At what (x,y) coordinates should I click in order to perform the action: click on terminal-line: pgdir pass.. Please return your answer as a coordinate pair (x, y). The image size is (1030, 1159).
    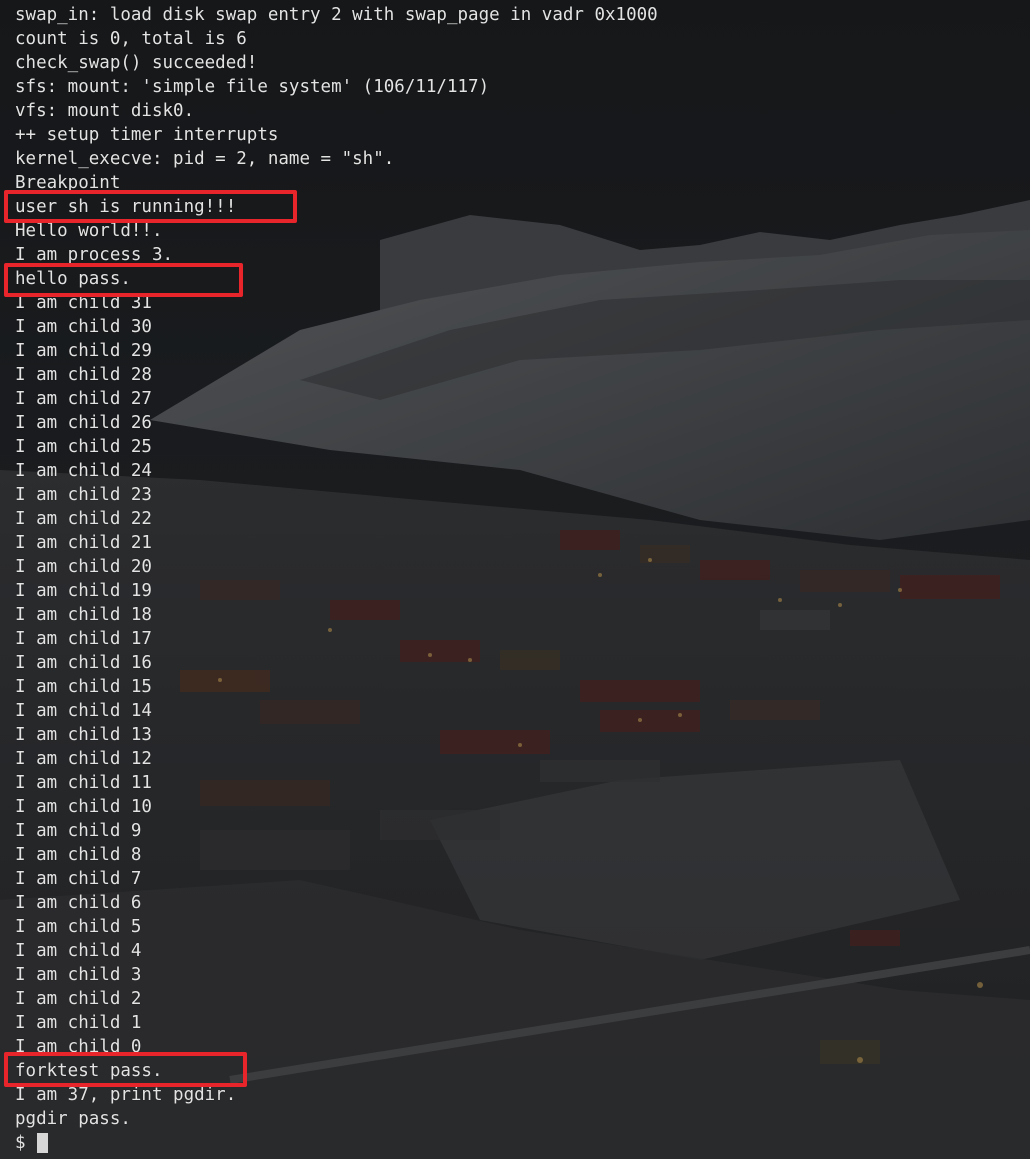
    Looking at the image, I should click on (73, 1119).